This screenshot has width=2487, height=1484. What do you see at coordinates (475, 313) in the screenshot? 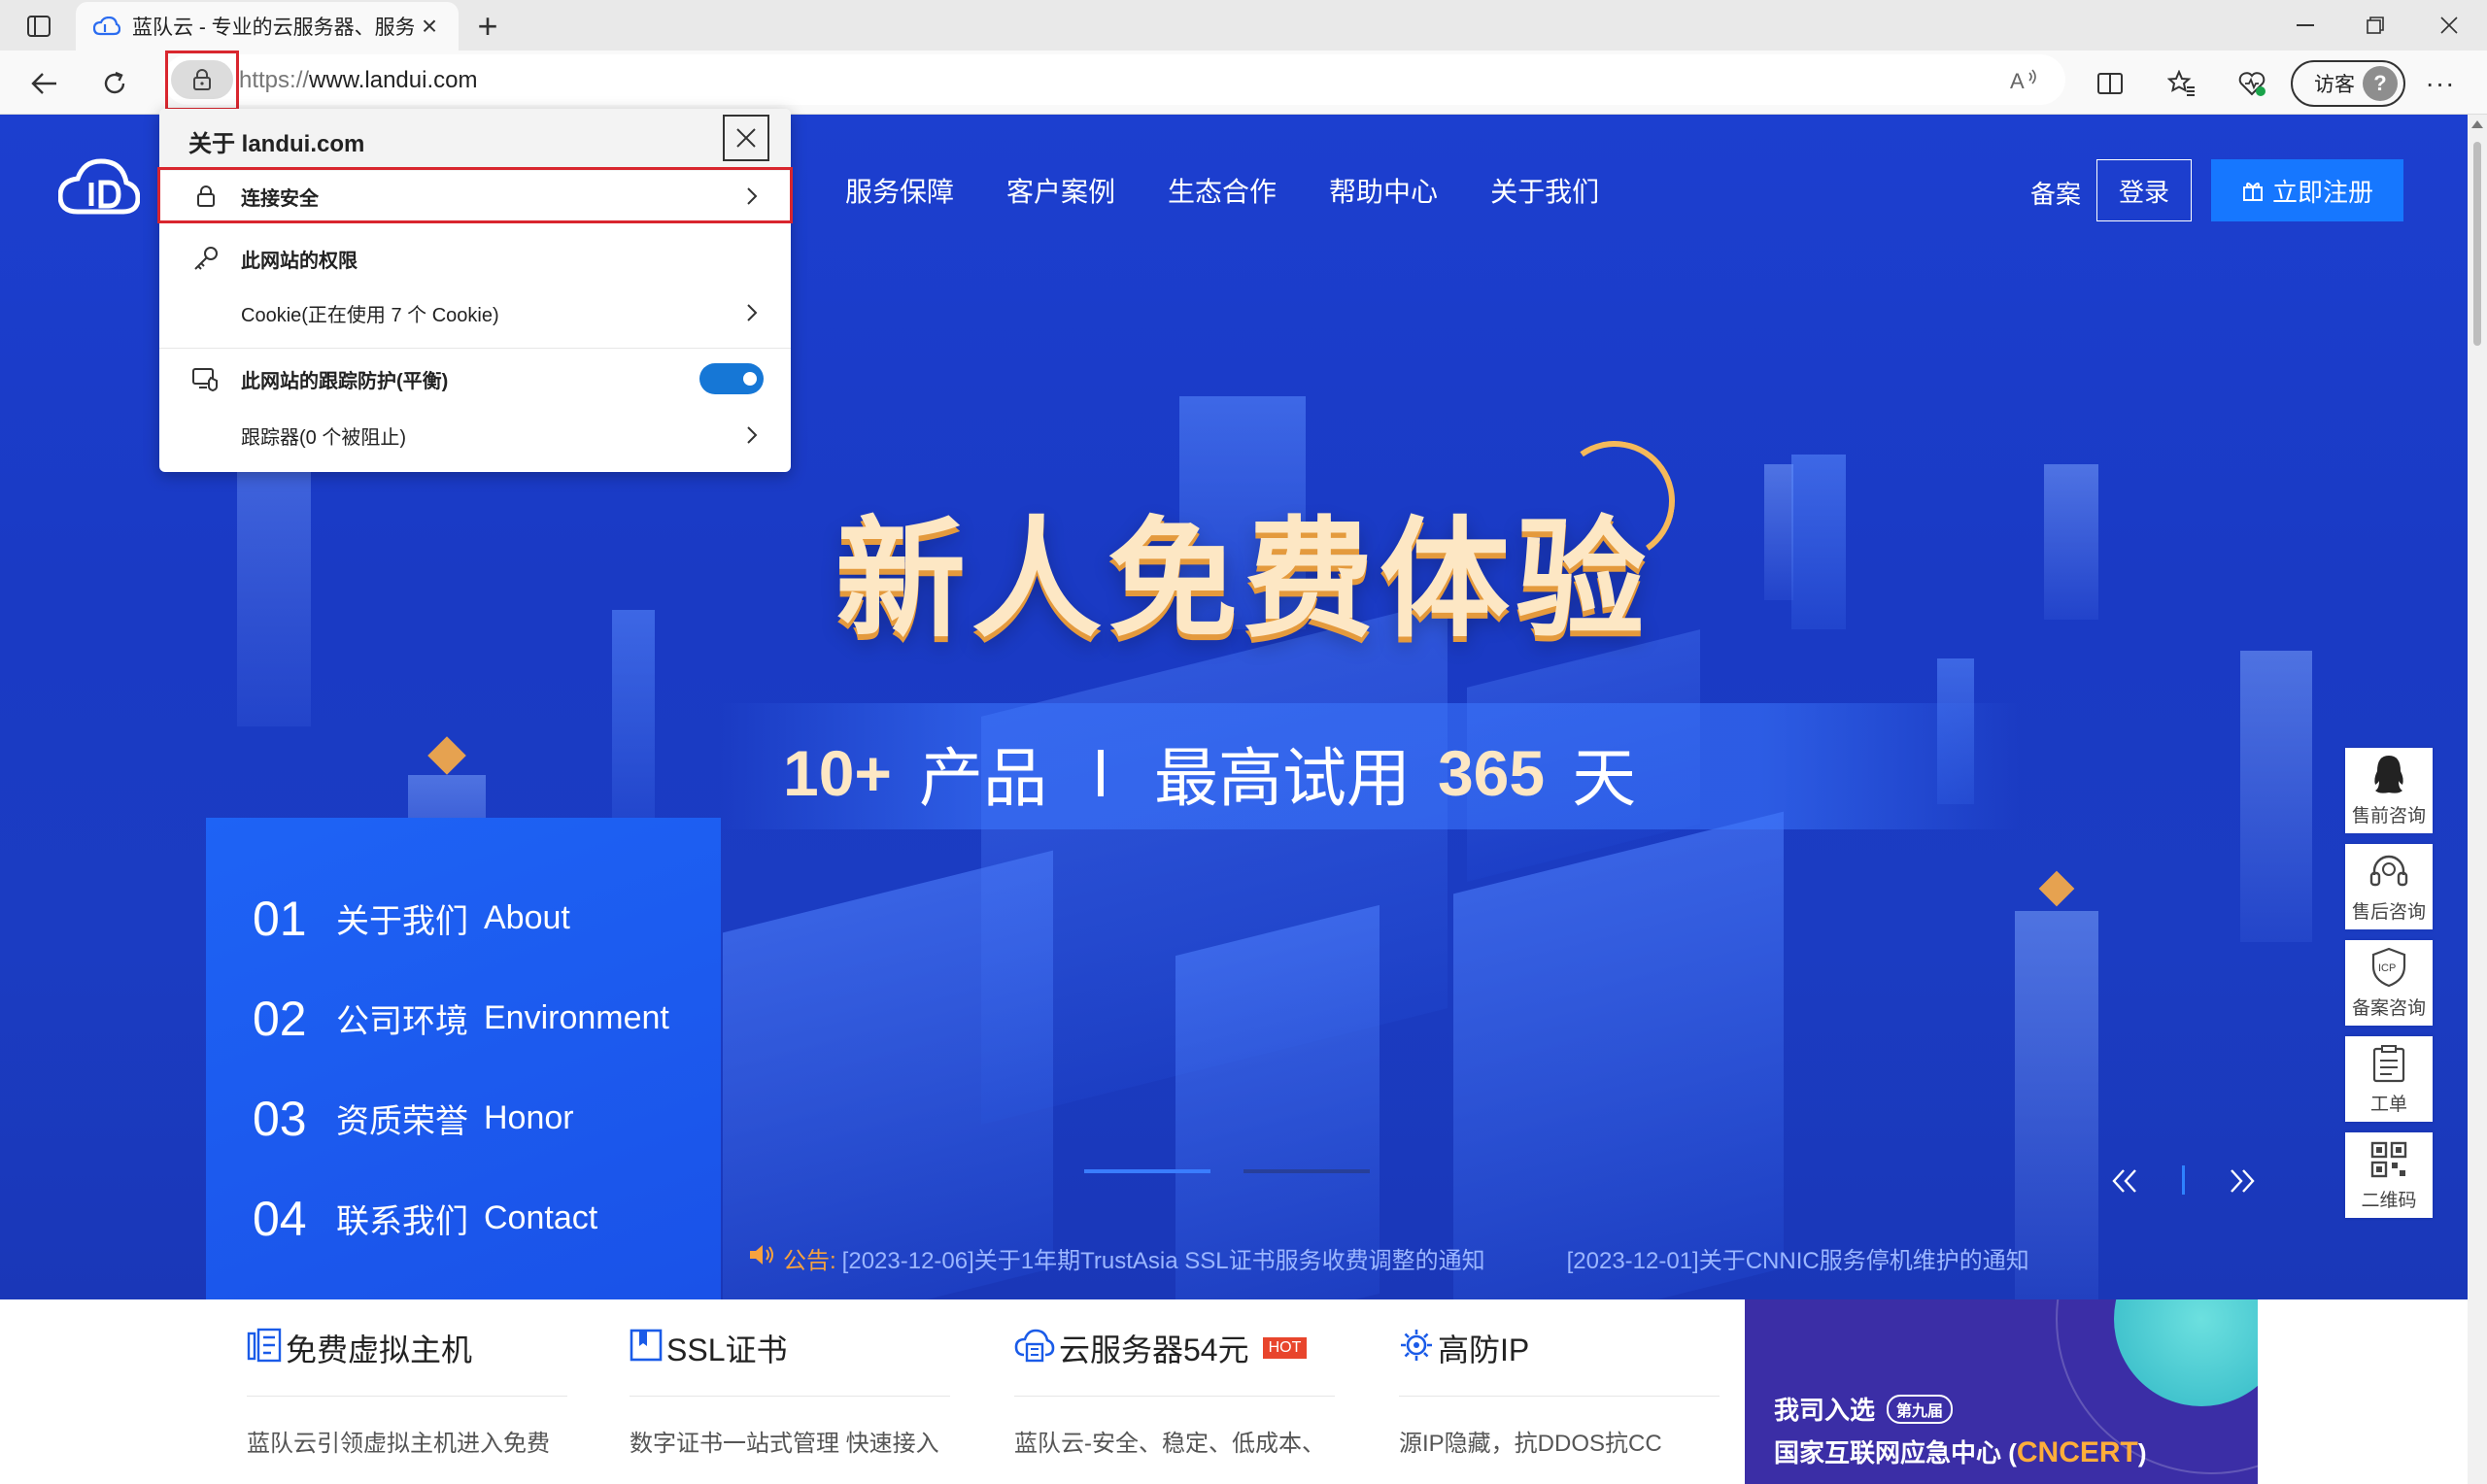
I see `cookies-item: Cookie(正在使用 7 个 Cookie)` at bounding box center [475, 313].